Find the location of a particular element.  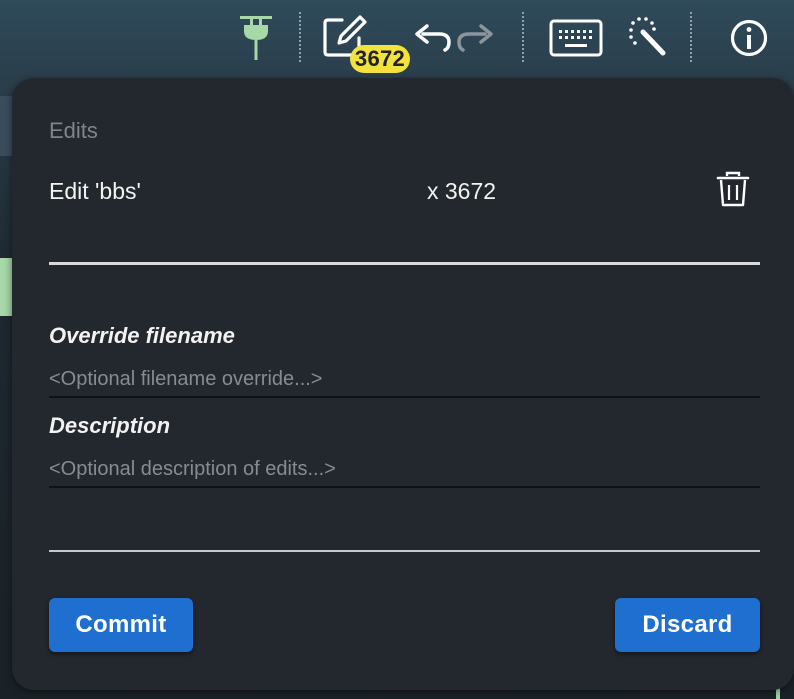

override-filename-label: Override filename is located at coordinates (142, 335).